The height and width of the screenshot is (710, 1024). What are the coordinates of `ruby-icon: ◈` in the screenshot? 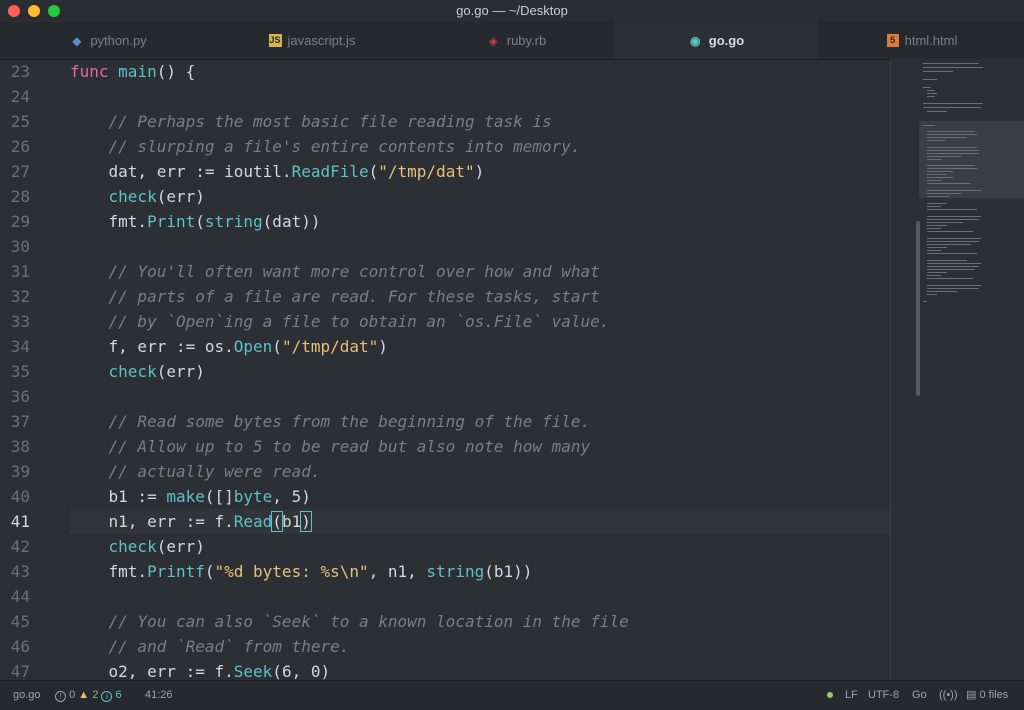 It's located at (493, 40).